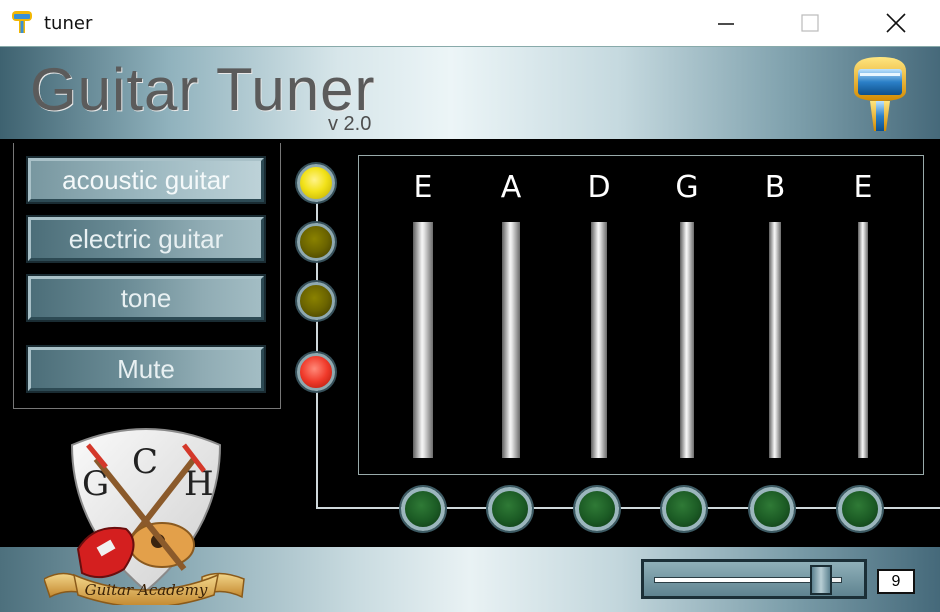  I want to click on maximize-icon, so click(810, 23).